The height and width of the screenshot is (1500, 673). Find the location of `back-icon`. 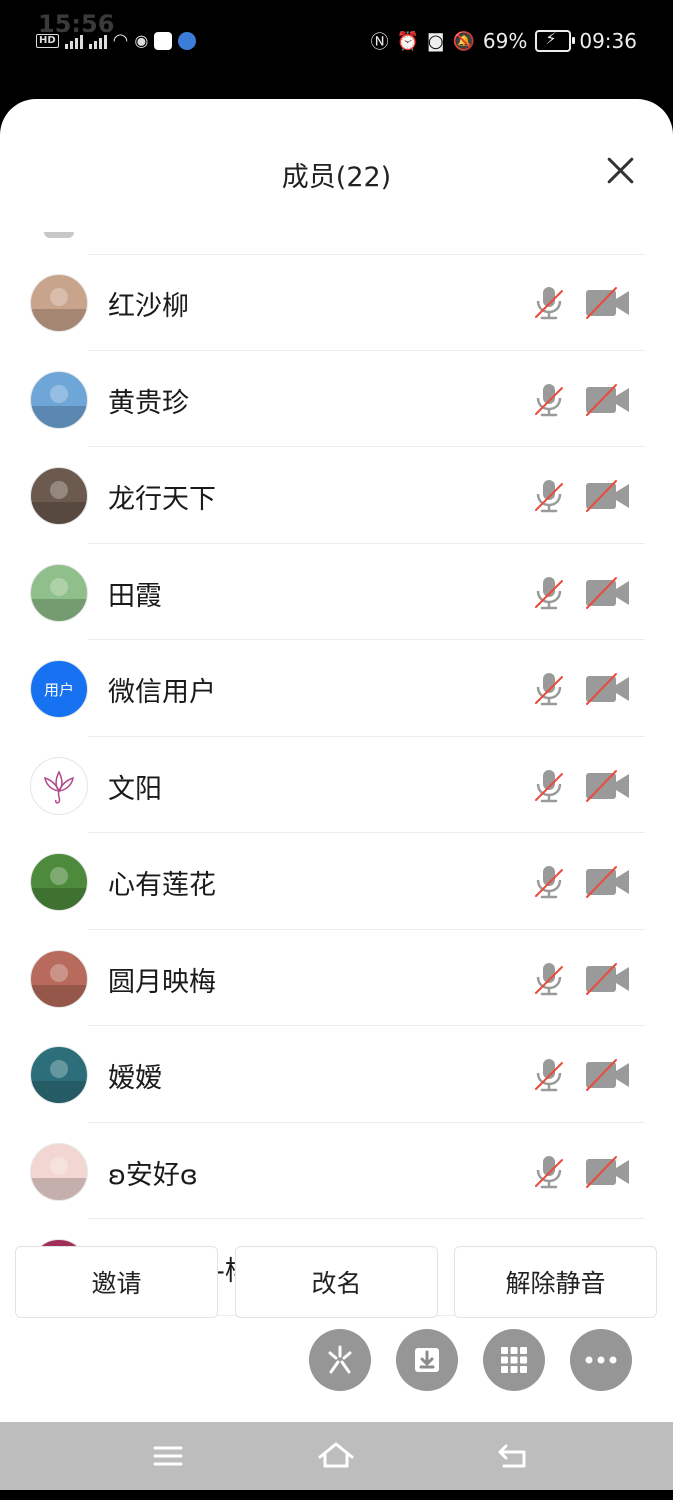

back-icon is located at coordinates (512, 1456).